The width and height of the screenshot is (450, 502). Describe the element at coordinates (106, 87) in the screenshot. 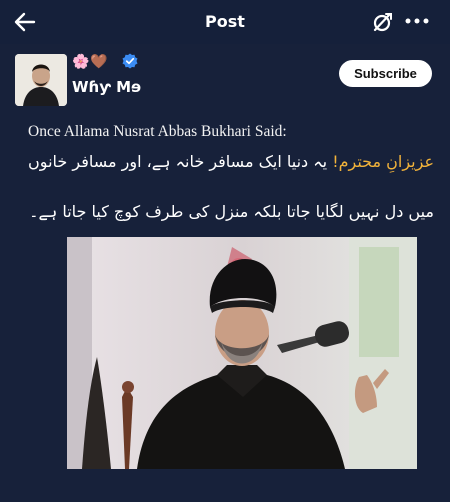

I see `author-name: Wɦƴ Mɘ` at that location.